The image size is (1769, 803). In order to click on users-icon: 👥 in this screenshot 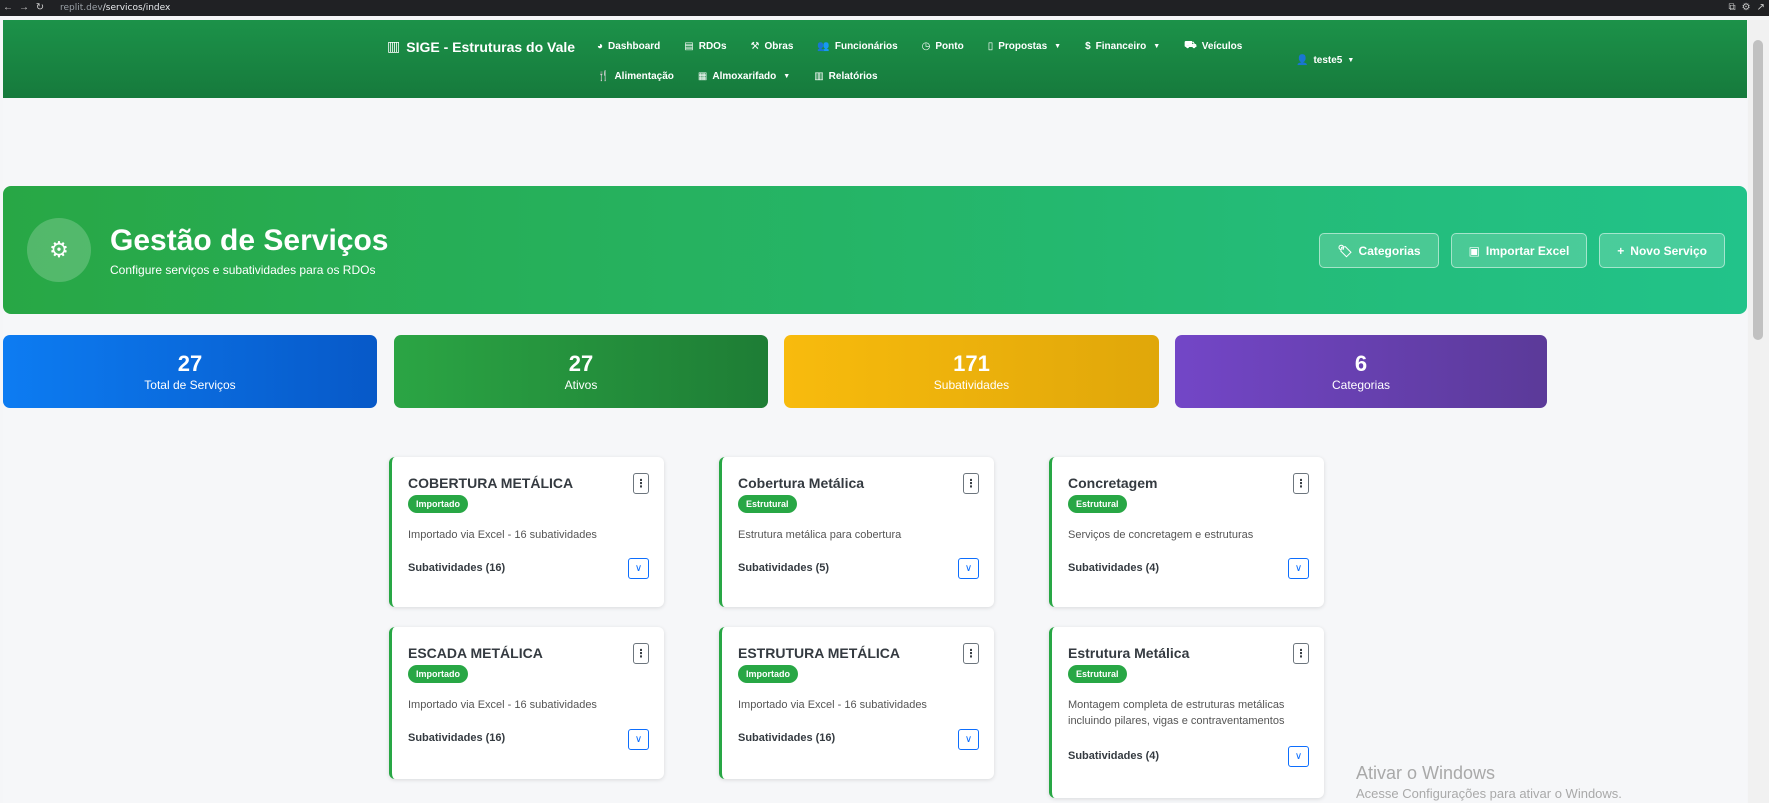, I will do `click(823, 46)`.